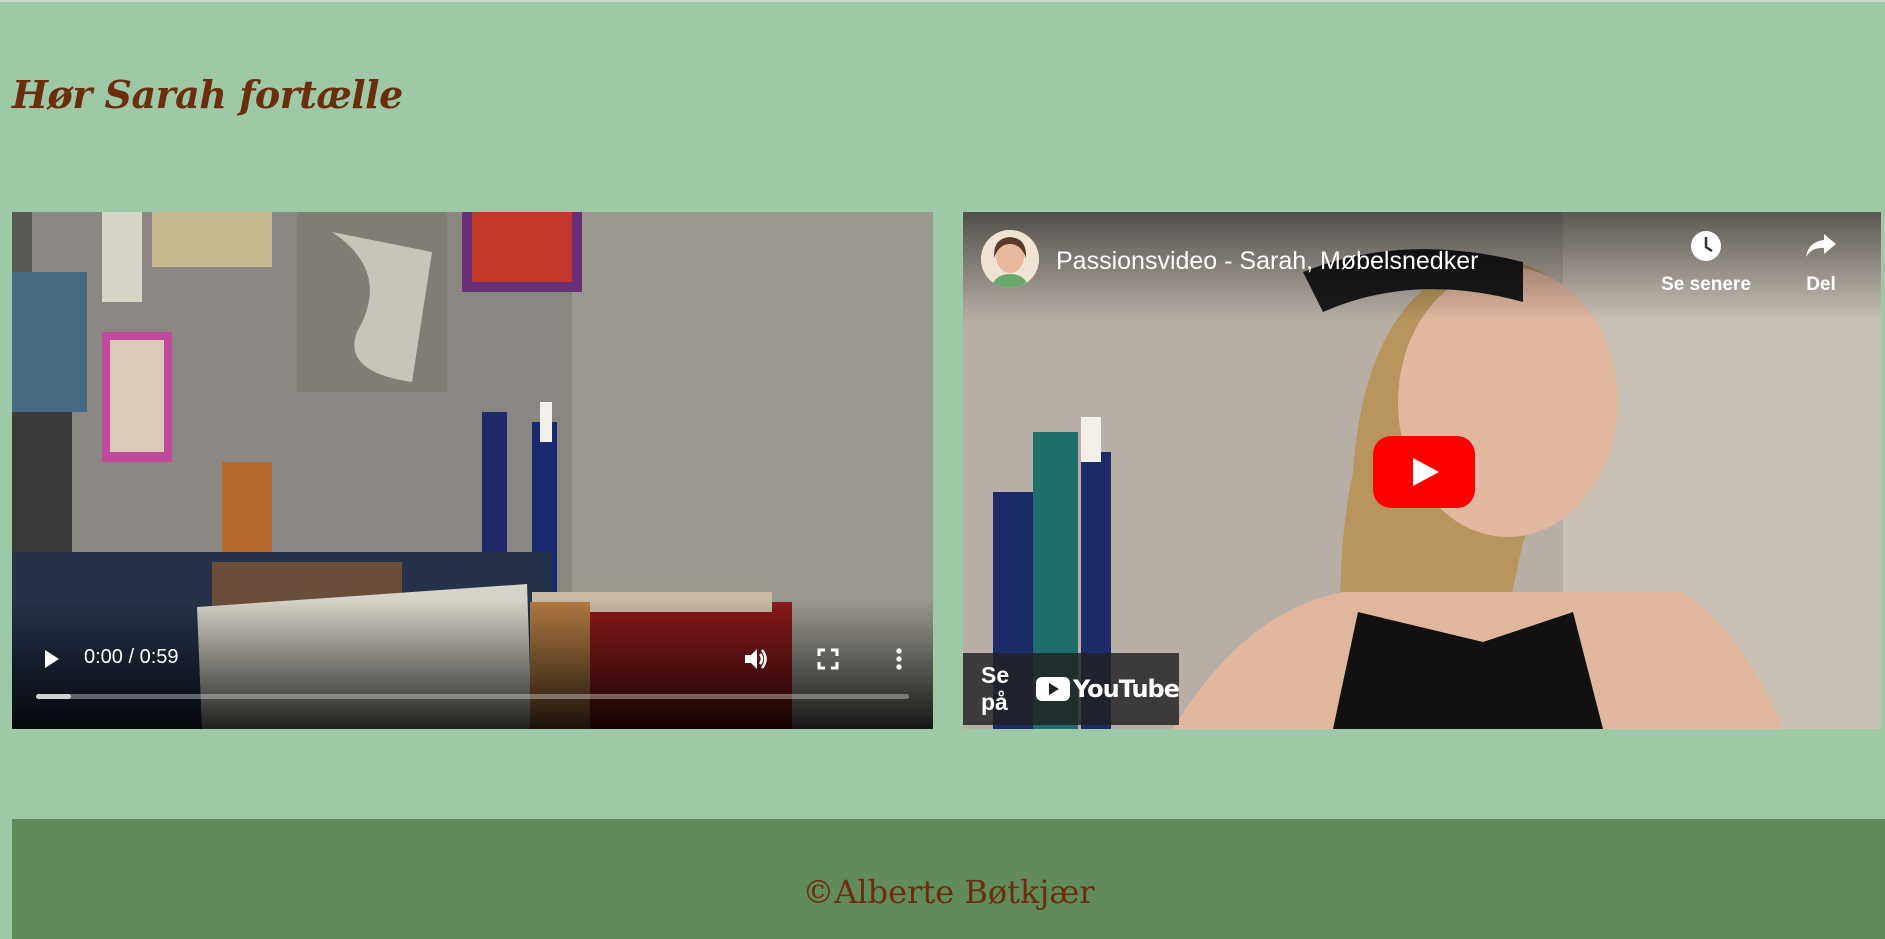  What do you see at coordinates (995, 688) in the screenshot?
I see `watch-on-label: Se på` at bounding box center [995, 688].